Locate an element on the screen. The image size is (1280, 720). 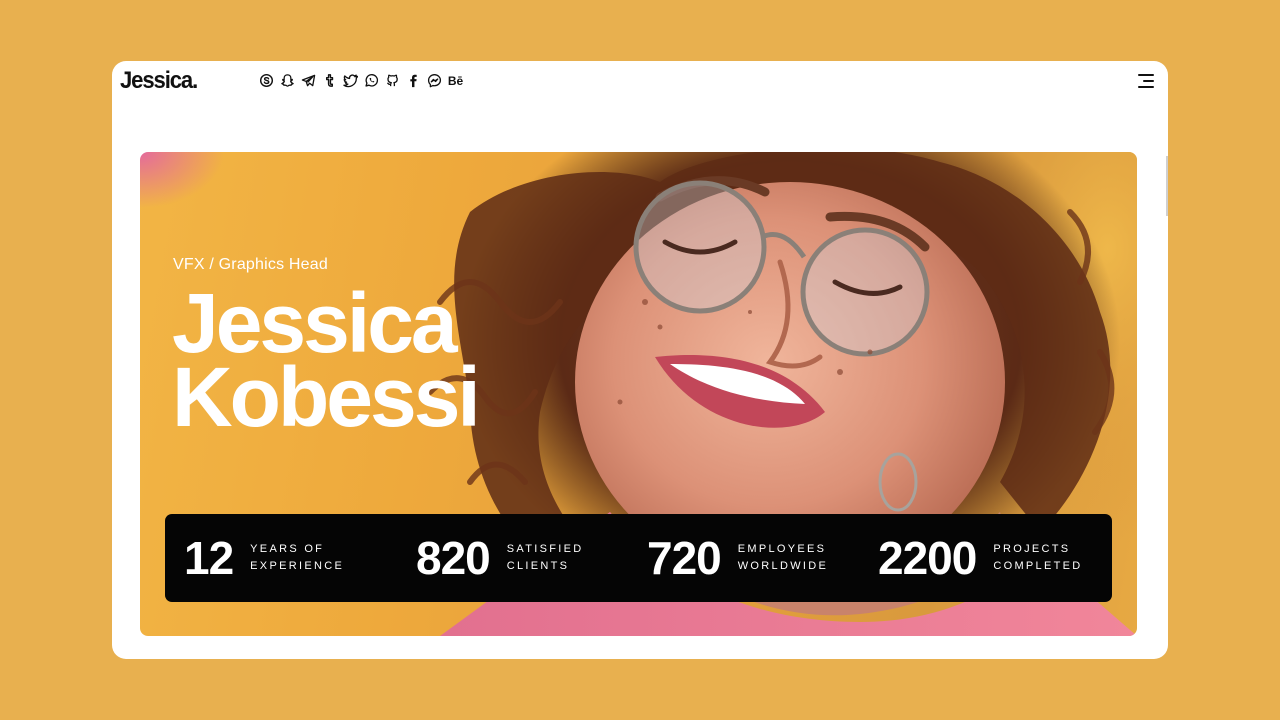
telegram-icon is located at coordinates (308, 80).